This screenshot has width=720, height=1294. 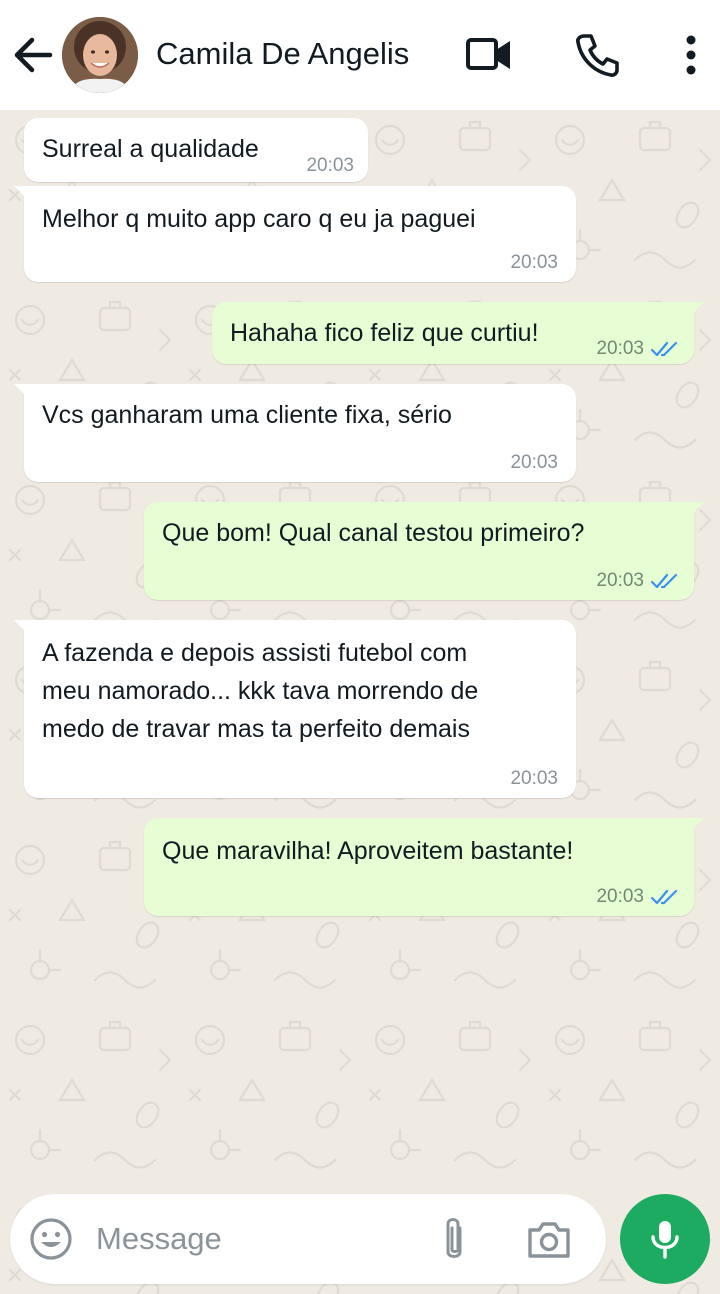 I want to click on attach-button, so click(x=454, y=1239).